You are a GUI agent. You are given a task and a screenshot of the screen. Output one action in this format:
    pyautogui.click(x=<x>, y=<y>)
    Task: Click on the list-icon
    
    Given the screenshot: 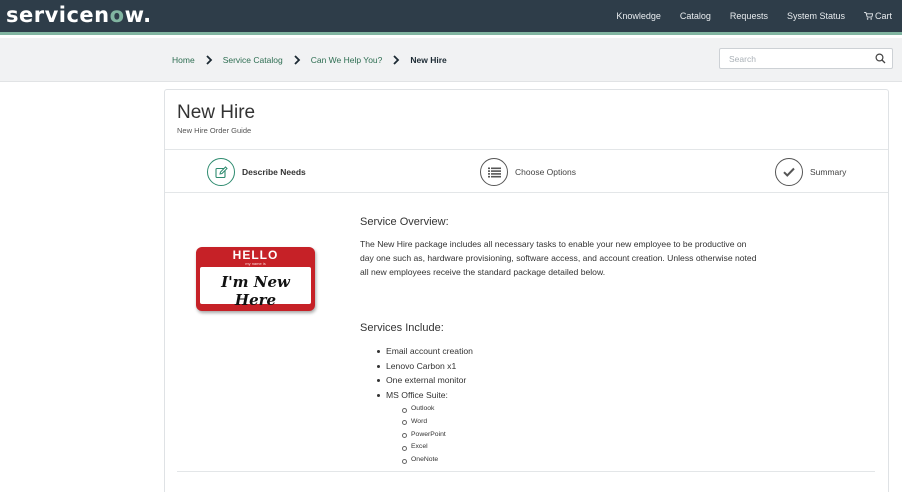 What is the action you would take?
    pyautogui.click(x=494, y=172)
    